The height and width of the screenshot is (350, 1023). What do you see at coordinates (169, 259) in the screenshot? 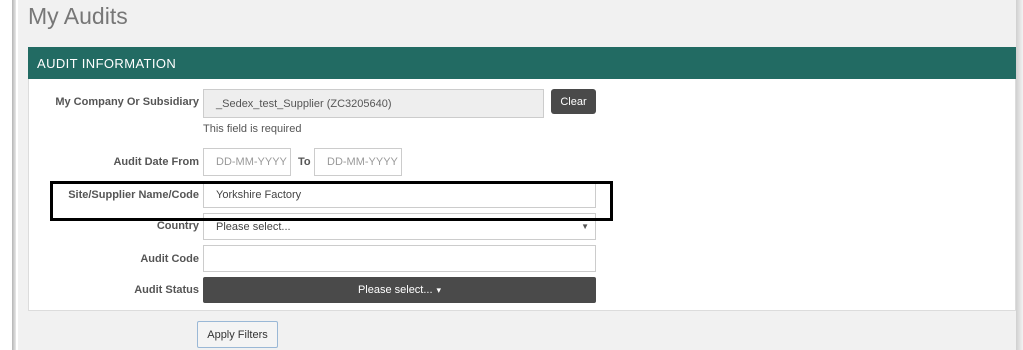
I see `audit-code-label: Audit Code` at bounding box center [169, 259].